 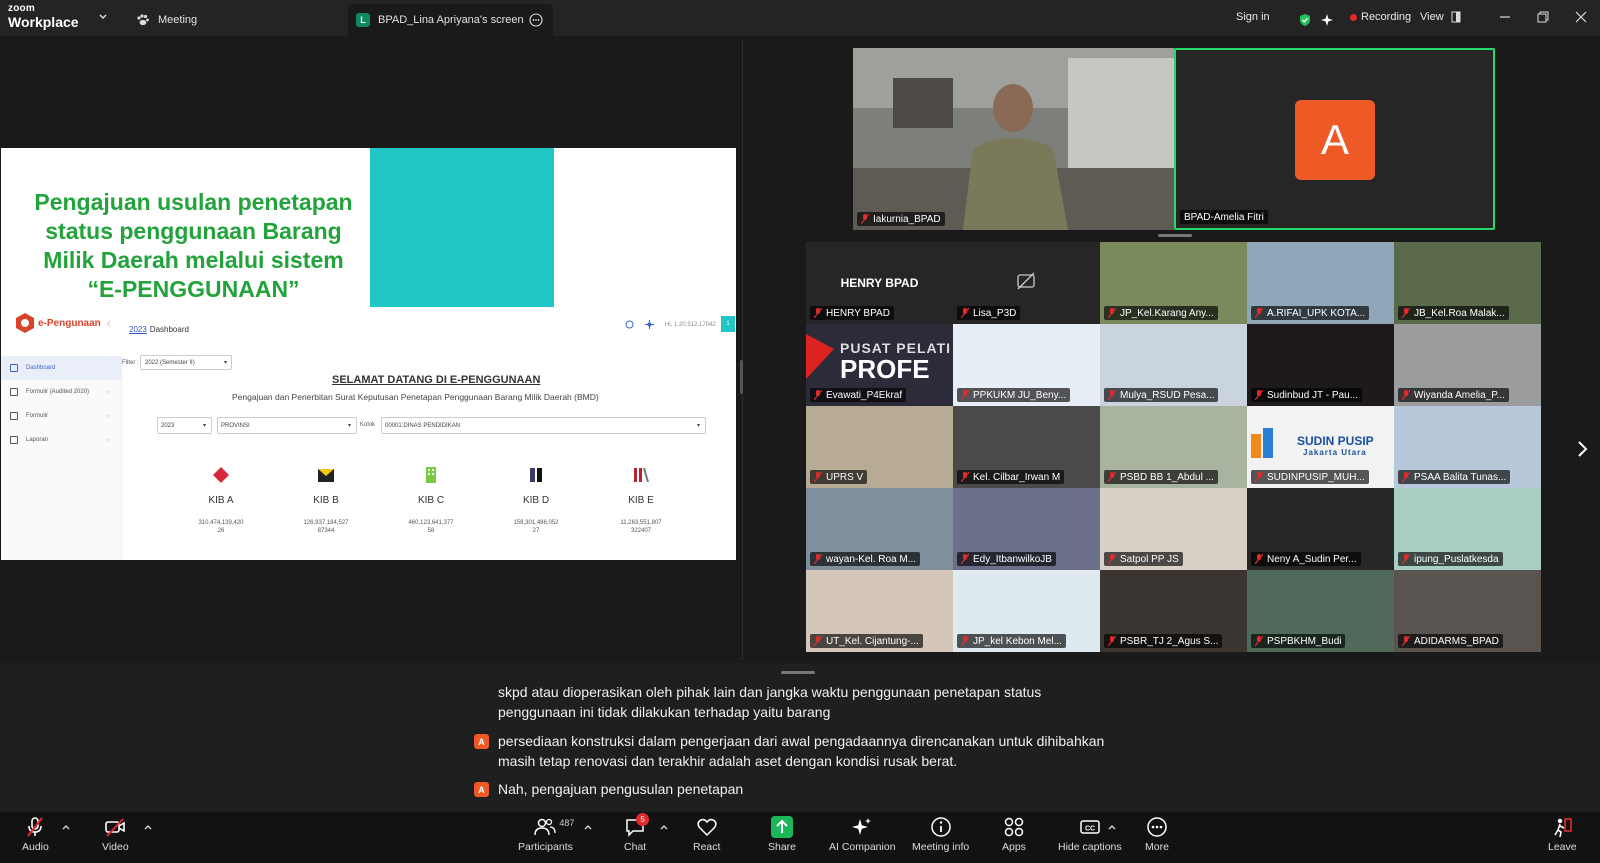 I want to click on participant-tile: ipung_Puslatkesda, so click(x=1467, y=529).